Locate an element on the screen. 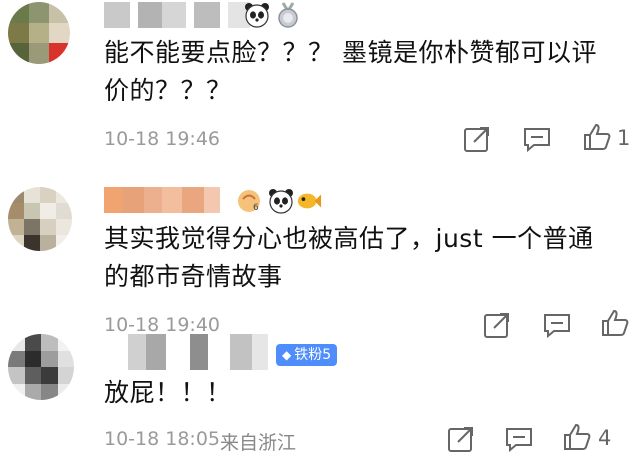  diamond-icon: ◆ is located at coordinates (287, 355).